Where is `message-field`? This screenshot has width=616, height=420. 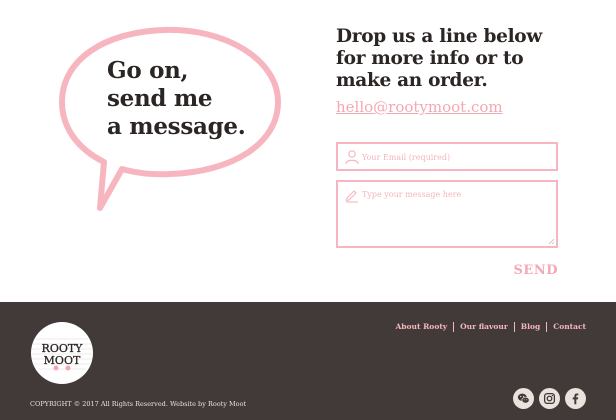
message-field is located at coordinates (447, 214).